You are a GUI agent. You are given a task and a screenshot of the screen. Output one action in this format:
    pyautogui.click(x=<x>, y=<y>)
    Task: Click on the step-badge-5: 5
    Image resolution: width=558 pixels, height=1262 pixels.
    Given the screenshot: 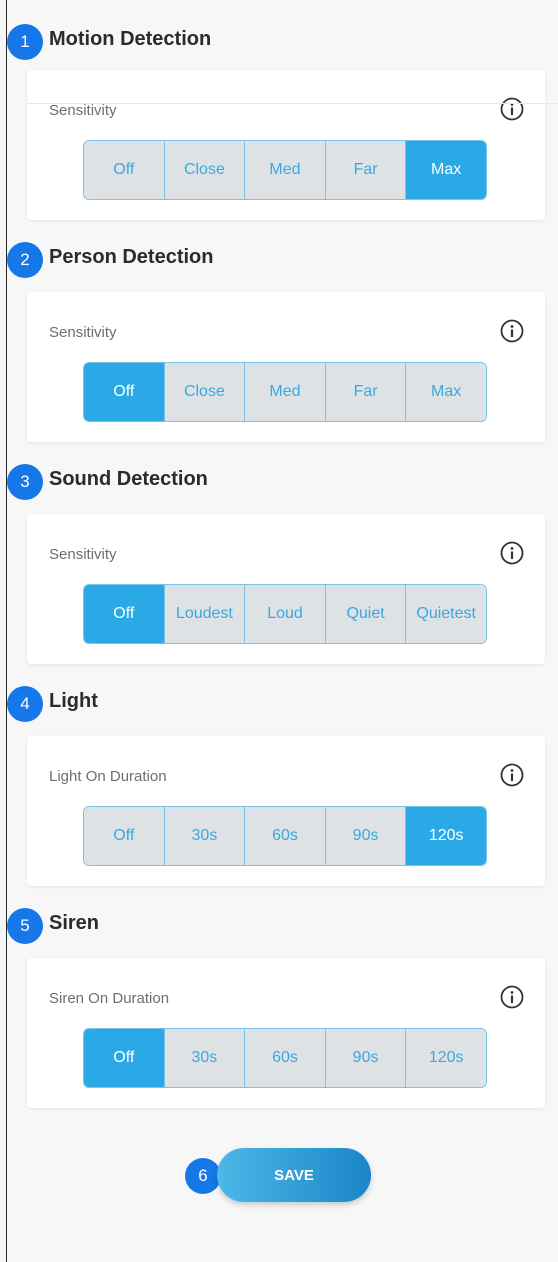 What is the action you would take?
    pyautogui.click(x=25, y=926)
    